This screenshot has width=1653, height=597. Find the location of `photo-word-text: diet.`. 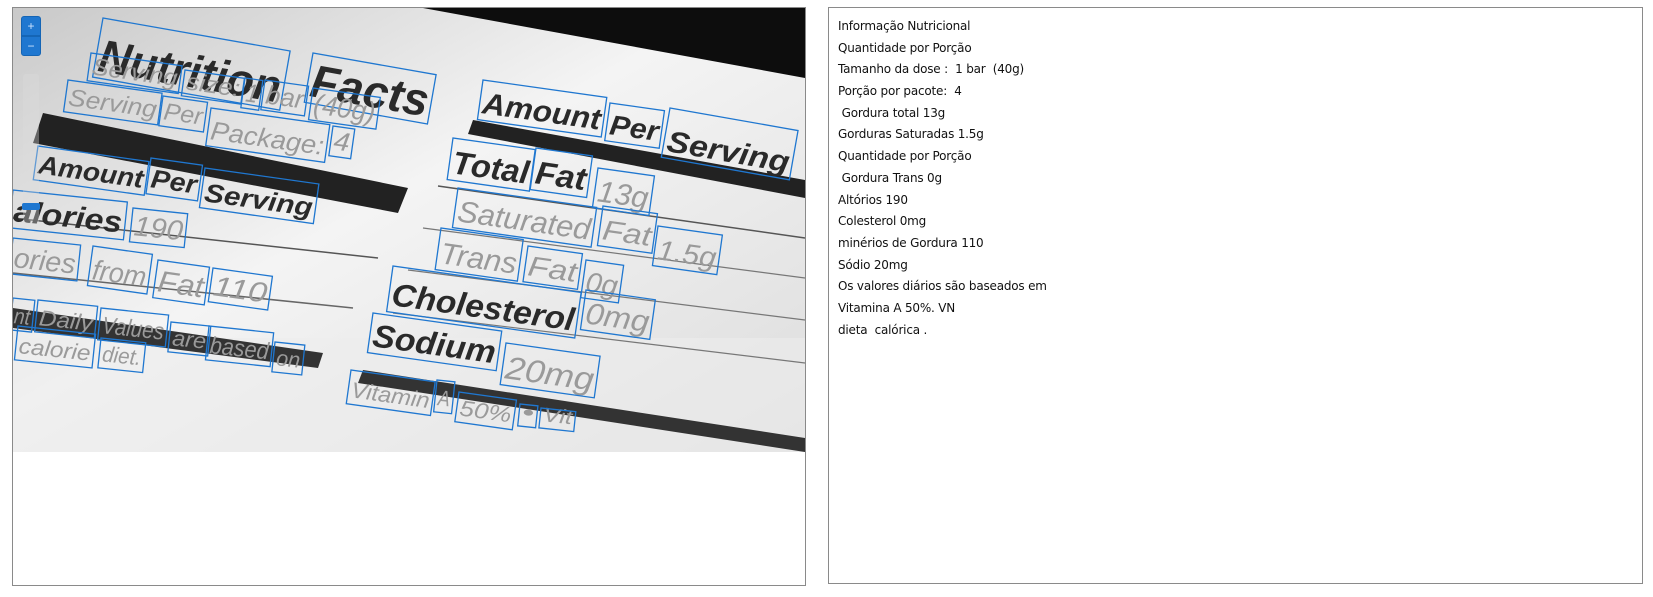

photo-word-text: diet. is located at coordinates (121, 355).